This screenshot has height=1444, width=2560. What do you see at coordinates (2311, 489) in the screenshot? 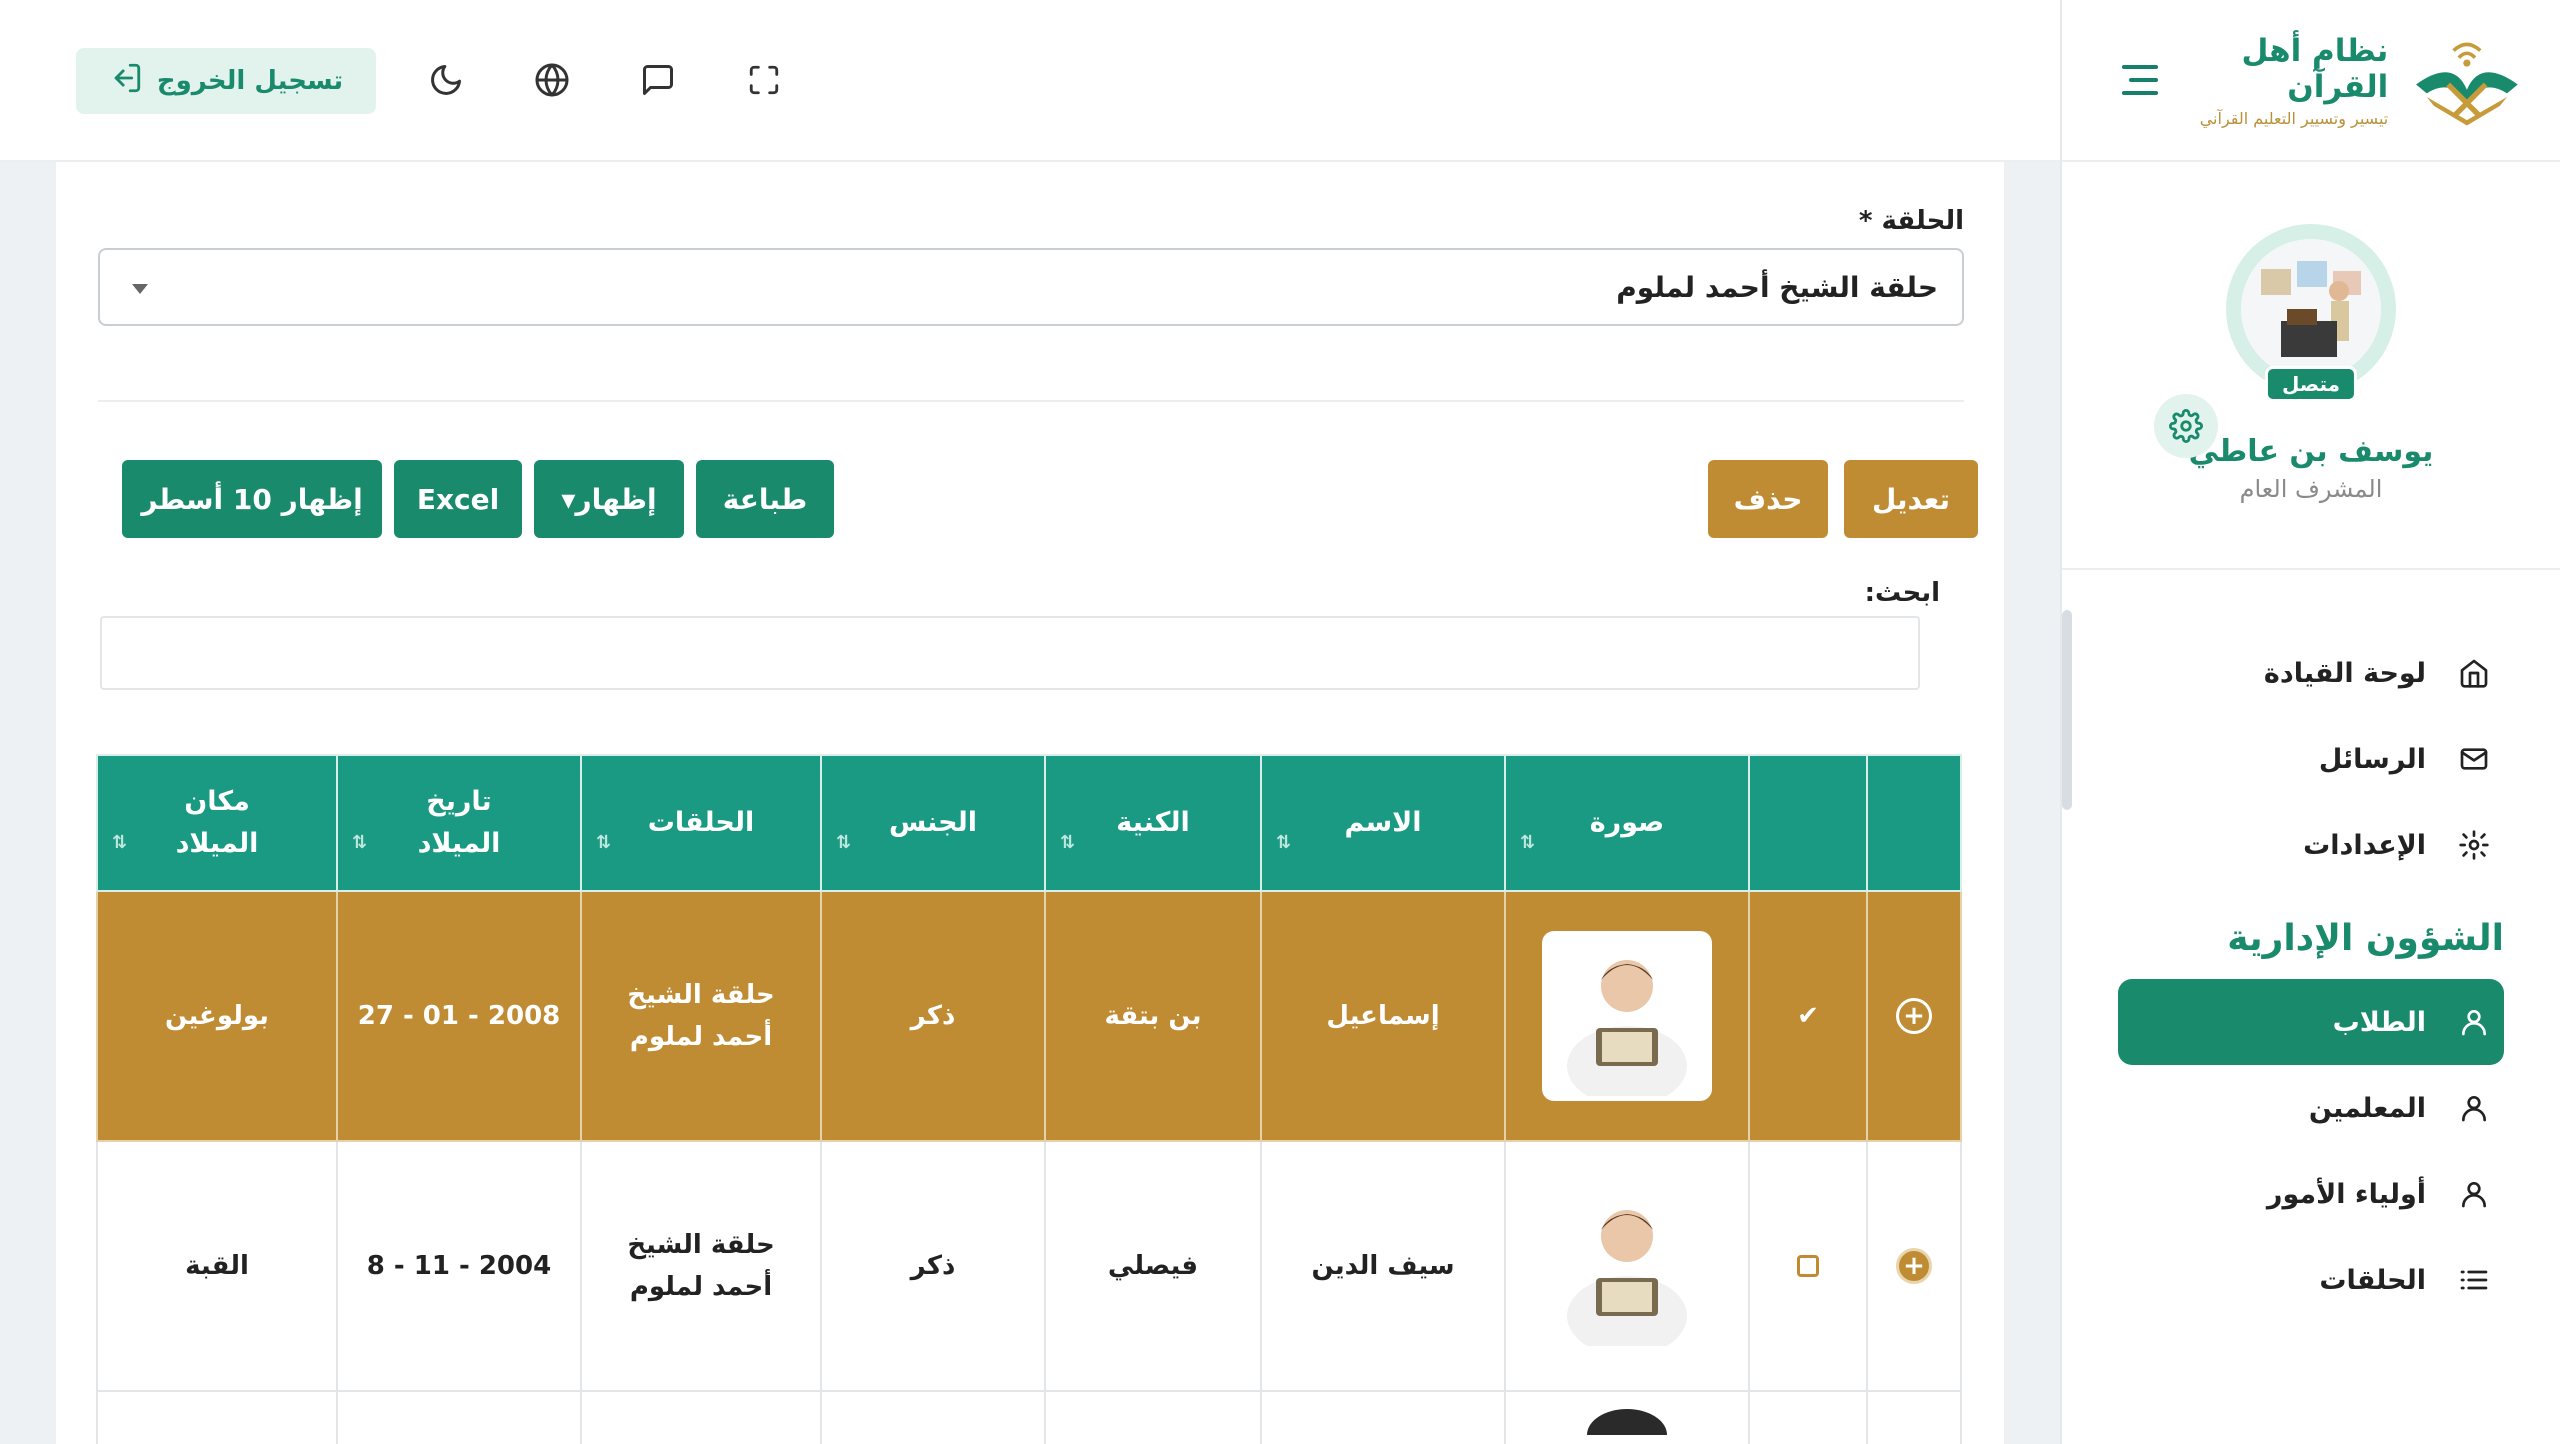
I see `profile-role: المشرف العام` at bounding box center [2311, 489].